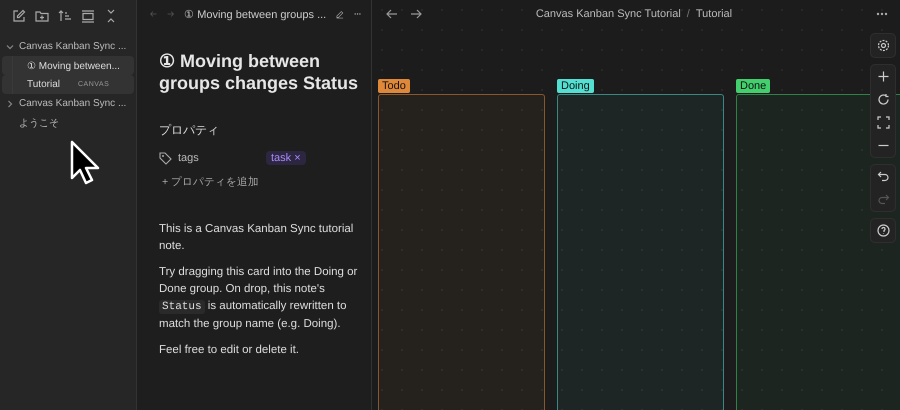 The image size is (900, 410). Describe the element at coordinates (256, 238) in the screenshot. I see `paragraph: This is a Canvas Kanban Sync tutorial note.` at that location.